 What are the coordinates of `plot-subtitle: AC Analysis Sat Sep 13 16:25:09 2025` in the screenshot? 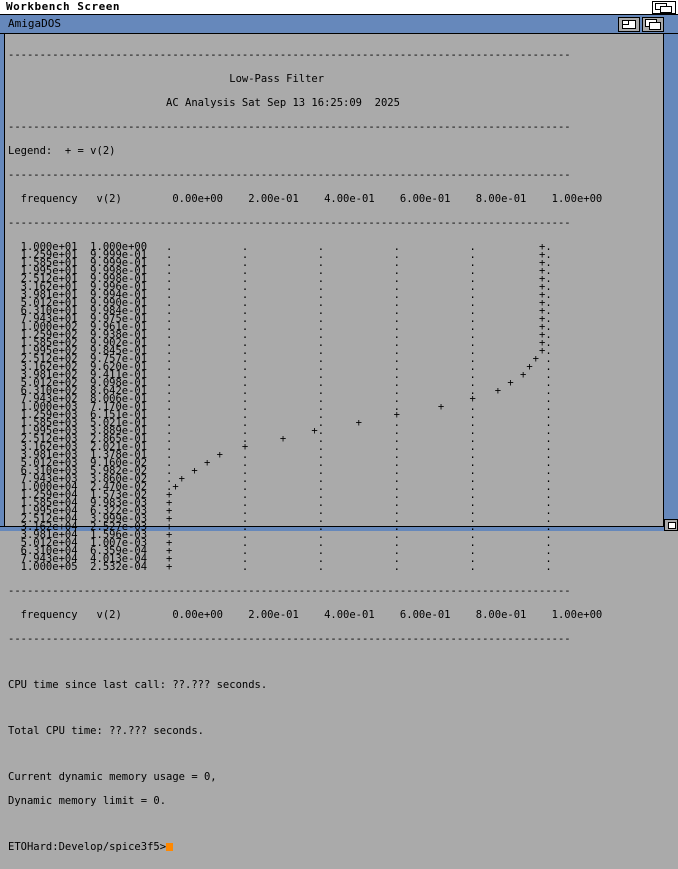 It's located at (204, 103).